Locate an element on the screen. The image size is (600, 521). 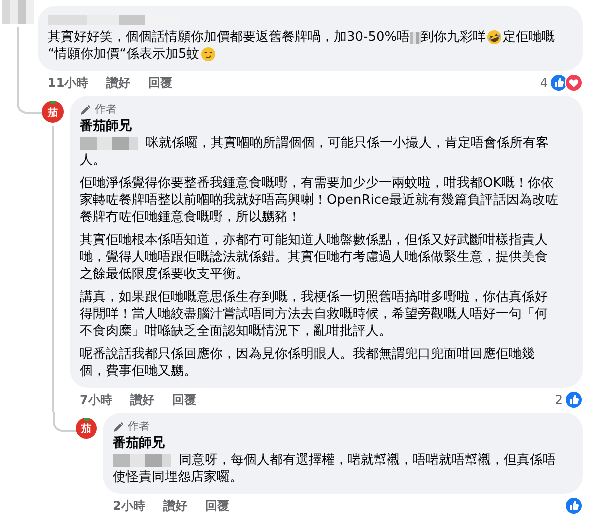
timestamp: 11小時 is located at coordinates (68, 83).